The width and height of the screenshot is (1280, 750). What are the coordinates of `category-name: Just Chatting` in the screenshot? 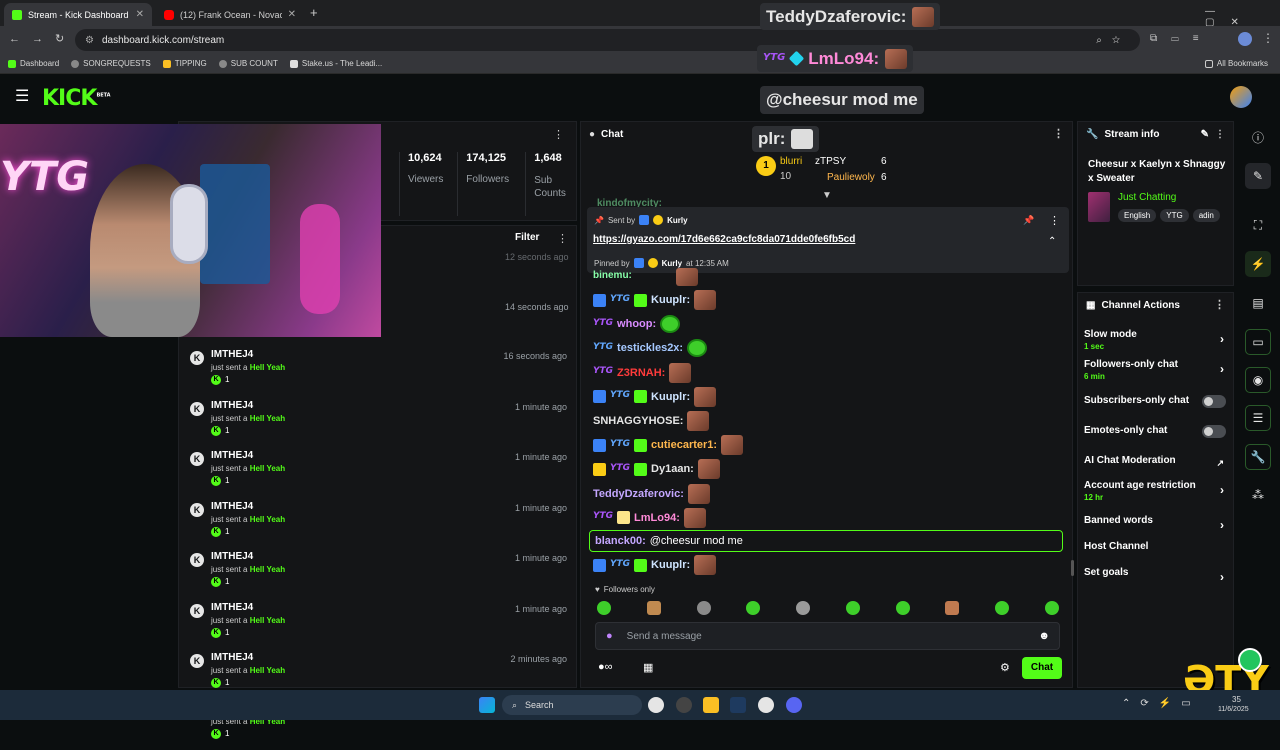 It's located at (1147, 197).